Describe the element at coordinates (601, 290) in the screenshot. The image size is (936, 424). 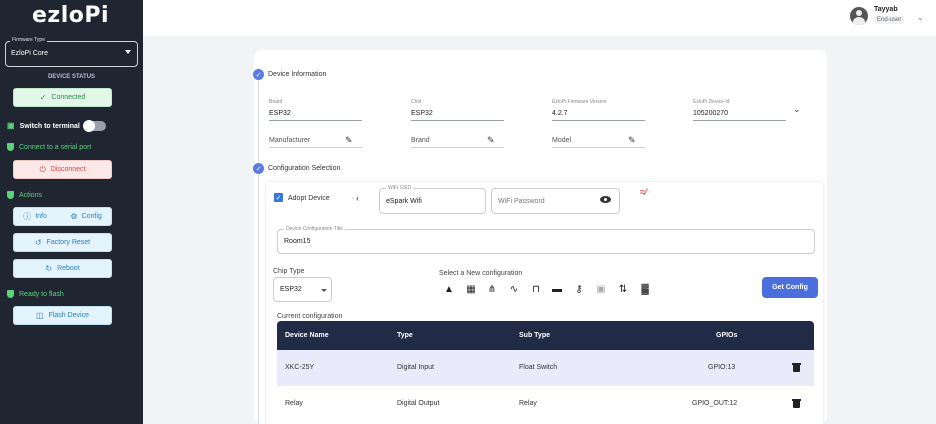
I see `display-icon: ▣` at that location.